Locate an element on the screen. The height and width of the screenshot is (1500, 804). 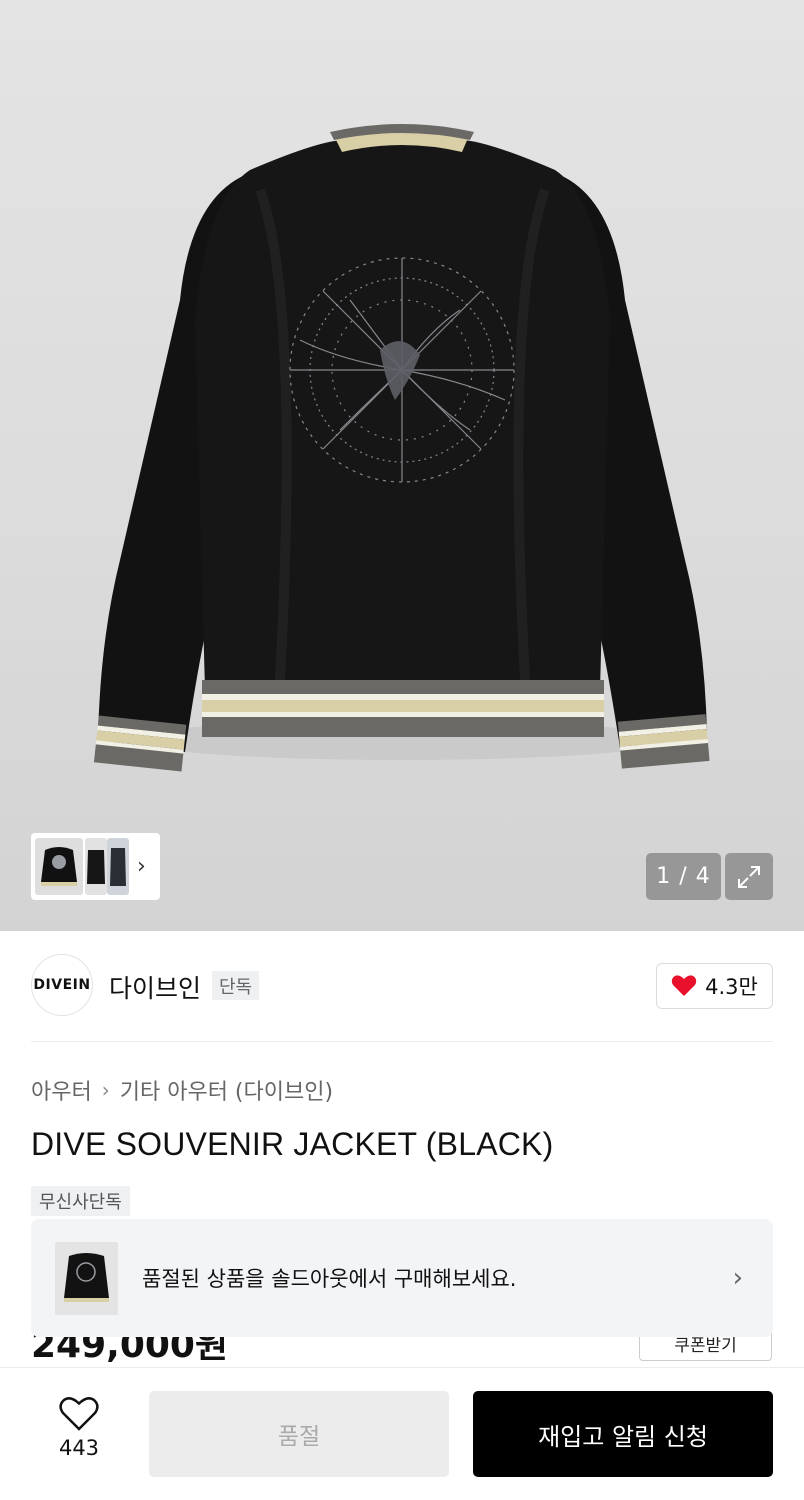
brand-like-button: 4.3만 is located at coordinates (714, 986).